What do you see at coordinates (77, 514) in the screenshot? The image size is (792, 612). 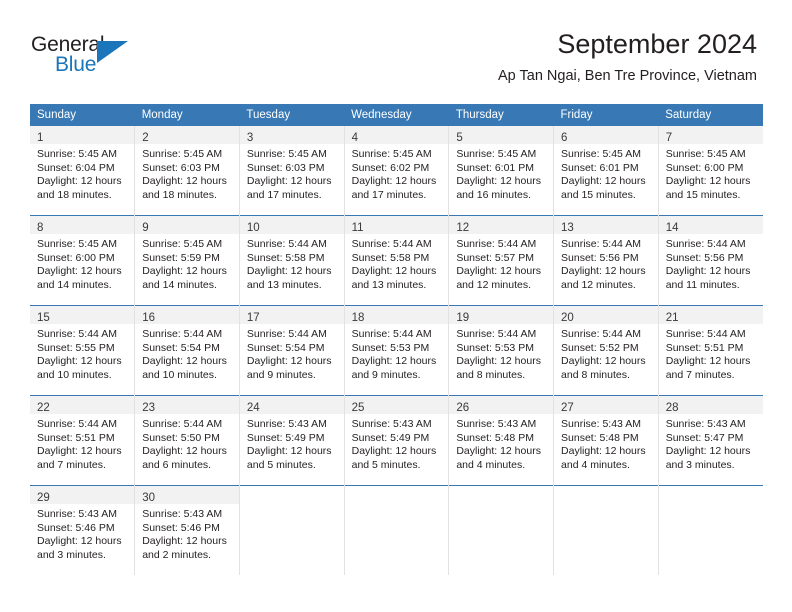 I see `sunrise-text: Sunrise: 5:43 AM` at bounding box center [77, 514].